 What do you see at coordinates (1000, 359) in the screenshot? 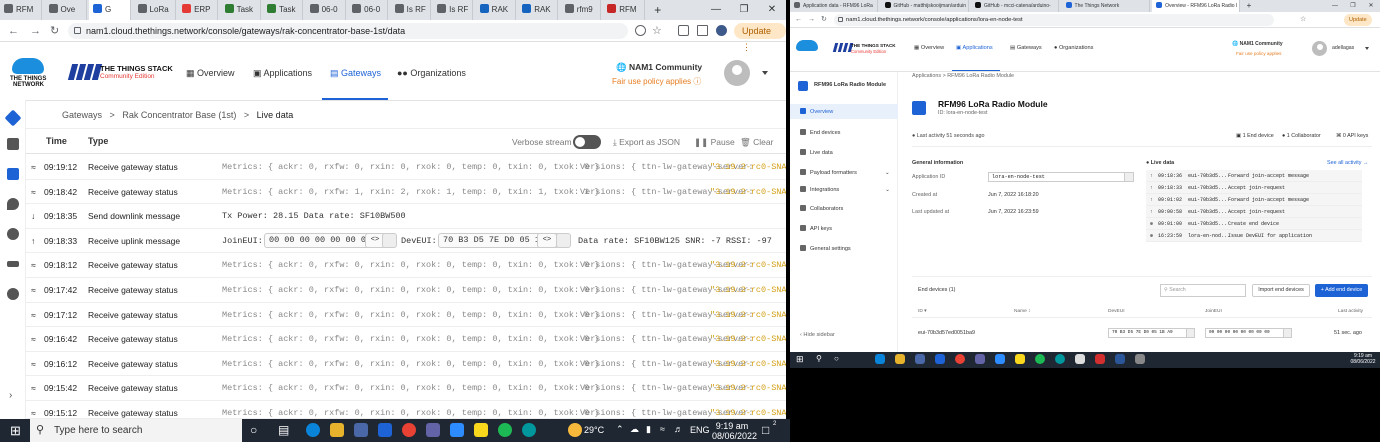
I see `zoom-icon` at bounding box center [1000, 359].